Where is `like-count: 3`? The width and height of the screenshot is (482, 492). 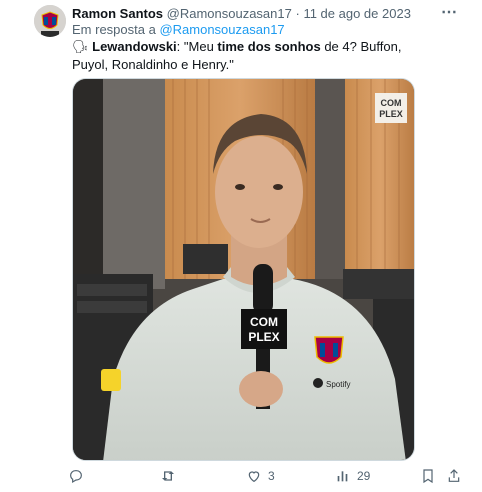 like-count: 3 is located at coordinates (271, 476).